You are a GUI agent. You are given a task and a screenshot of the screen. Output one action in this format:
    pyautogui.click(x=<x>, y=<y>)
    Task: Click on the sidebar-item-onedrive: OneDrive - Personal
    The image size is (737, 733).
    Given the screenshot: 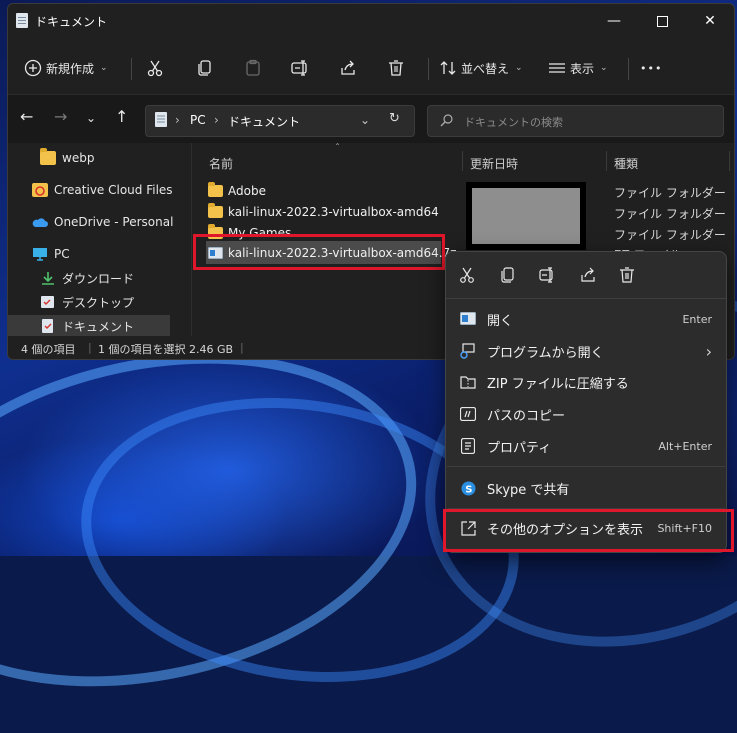 What is the action you would take?
    pyautogui.click(x=102, y=222)
    